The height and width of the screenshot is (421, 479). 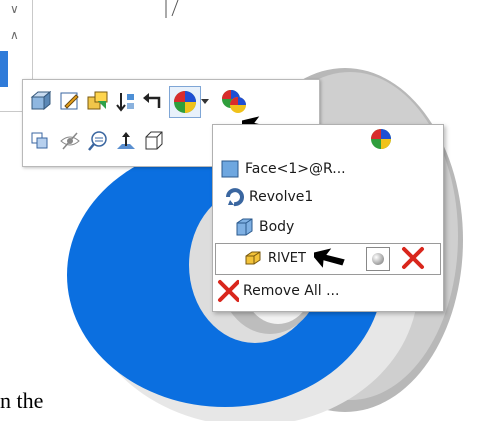 What do you see at coordinates (230, 169) in the screenshot?
I see `face-icon` at bounding box center [230, 169].